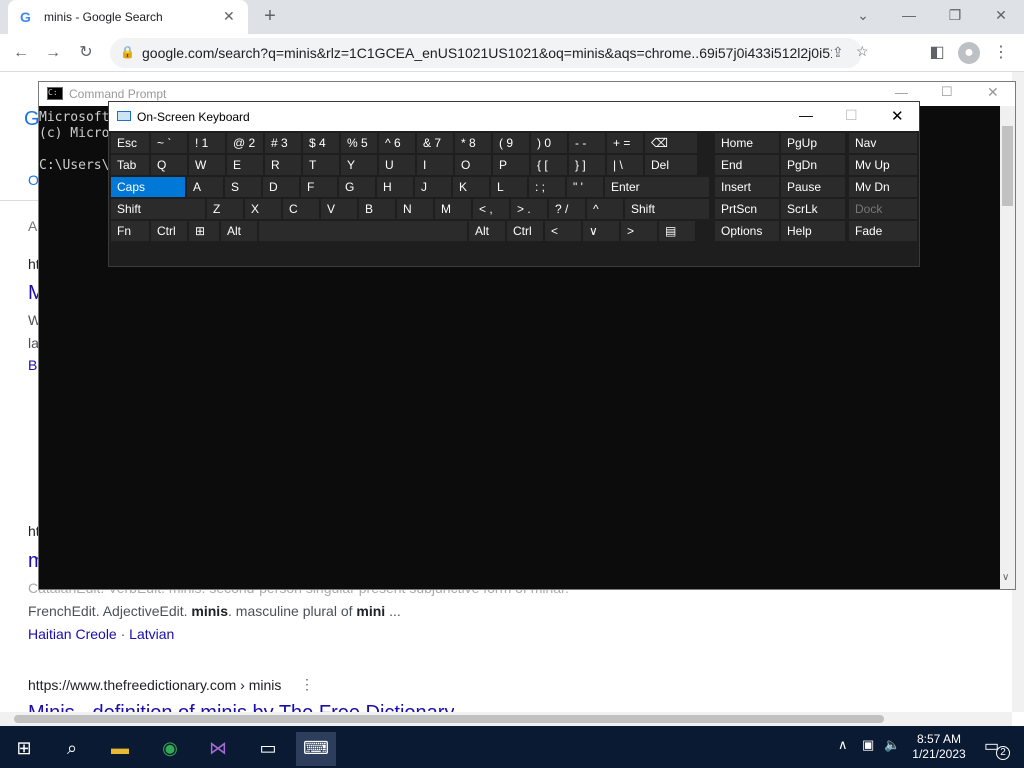  Describe the element at coordinates (883, 165) in the screenshot. I see `key-mv-up: Mv Up` at that location.